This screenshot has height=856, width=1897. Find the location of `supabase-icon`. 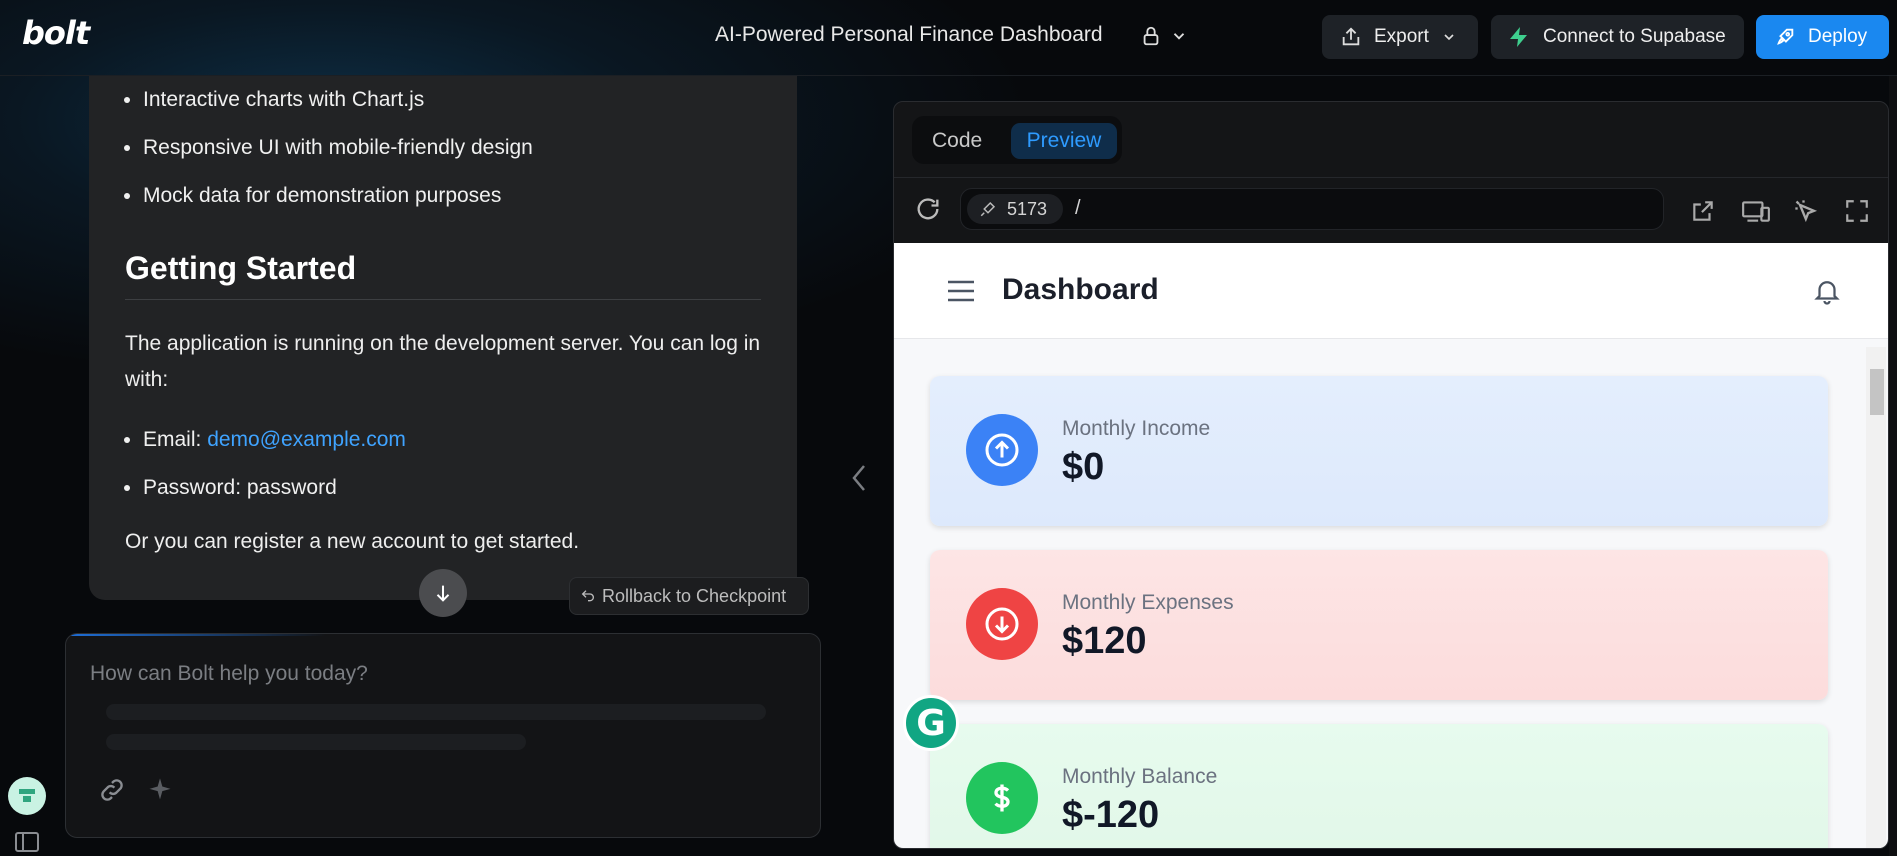

supabase-icon is located at coordinates (1518, 37).